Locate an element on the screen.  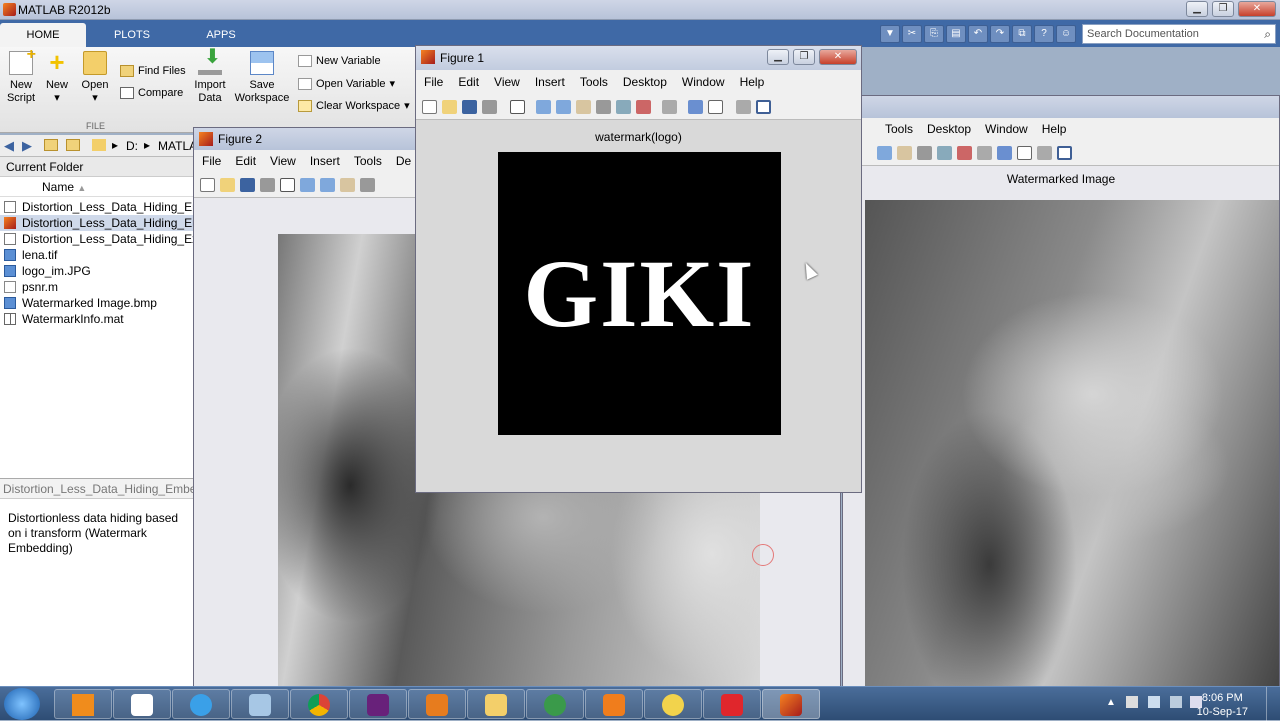
open-button: Open ▾ is located at coordinates (95, 78).